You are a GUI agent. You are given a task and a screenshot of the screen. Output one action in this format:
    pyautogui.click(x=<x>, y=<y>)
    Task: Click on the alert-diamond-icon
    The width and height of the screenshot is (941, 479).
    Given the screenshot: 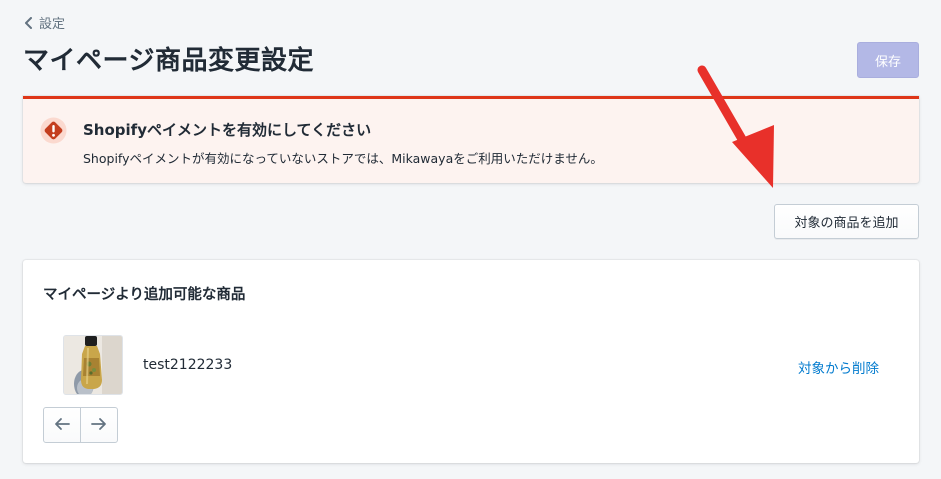 What is the action you would take?
    pyautogui.click(x=53, y=130)
    